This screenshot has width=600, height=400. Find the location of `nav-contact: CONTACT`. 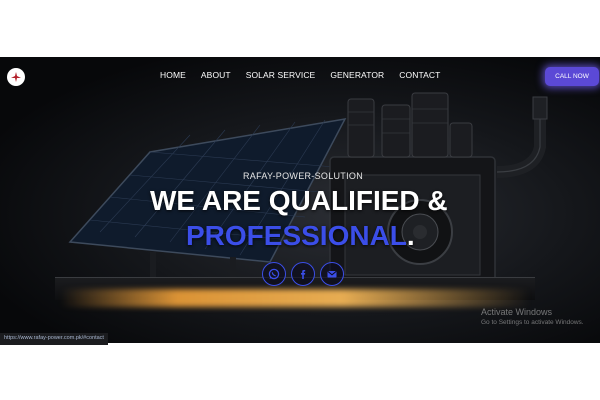

nav-contact: CONTACT is located at coordinates (419, 75).